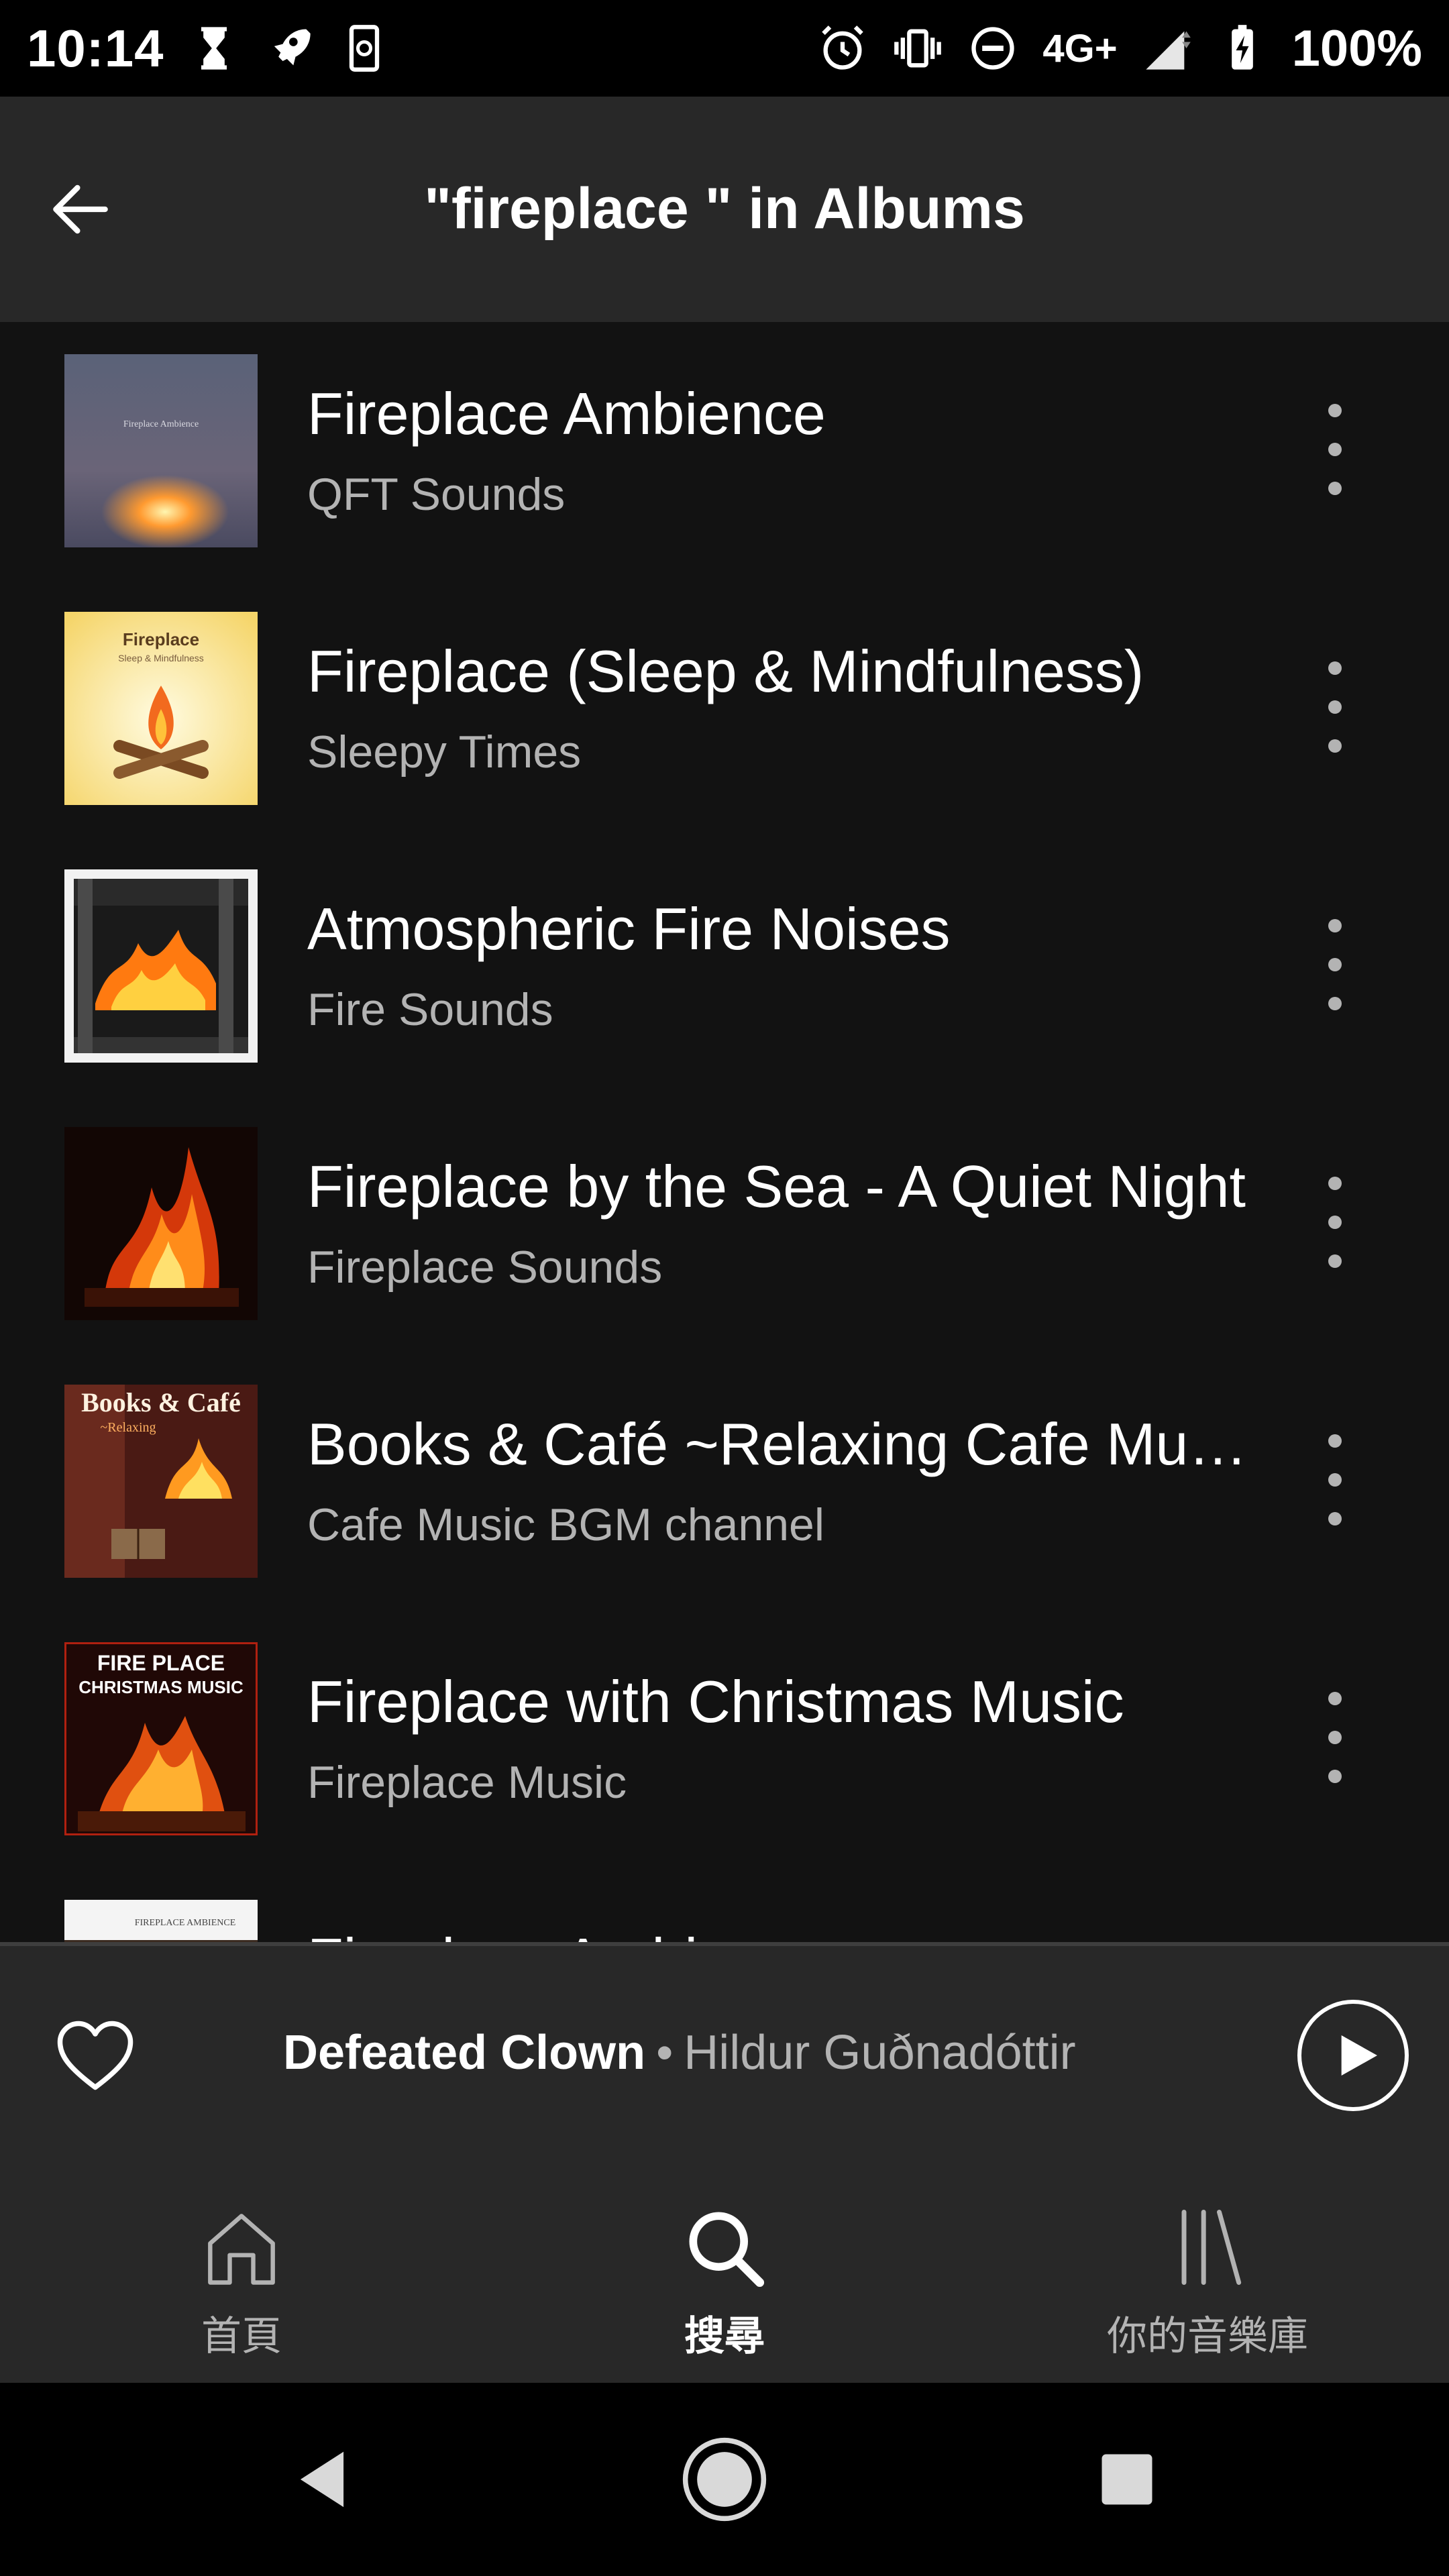 Image resolution: width=1449 pixels, height=2576 pixels. What do you see at coordinates (783, 1444) in the screenshot?
I see `album-title: Books & Café ~Relaxing Cafe Music` at bounding box center [783, 1444].